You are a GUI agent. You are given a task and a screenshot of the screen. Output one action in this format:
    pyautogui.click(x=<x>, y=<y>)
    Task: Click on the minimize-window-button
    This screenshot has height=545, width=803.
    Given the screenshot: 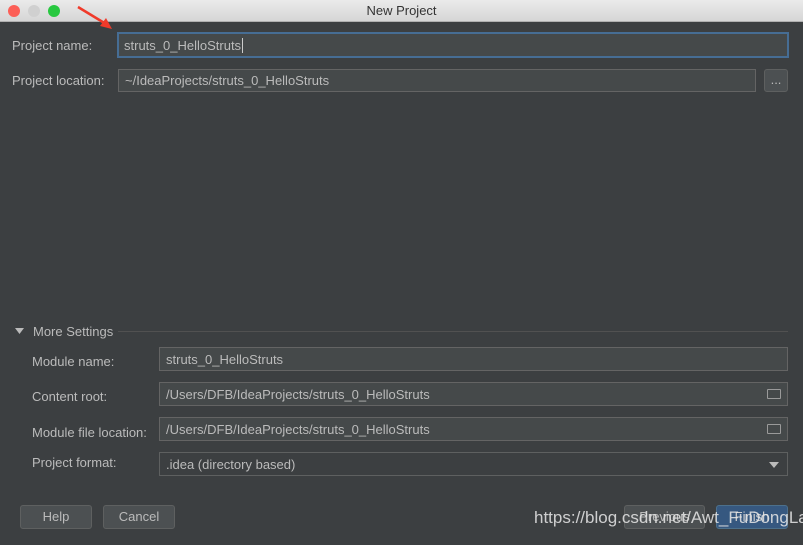 What is the action you would take?
    pyautogui.click(x=34, y=11)
    